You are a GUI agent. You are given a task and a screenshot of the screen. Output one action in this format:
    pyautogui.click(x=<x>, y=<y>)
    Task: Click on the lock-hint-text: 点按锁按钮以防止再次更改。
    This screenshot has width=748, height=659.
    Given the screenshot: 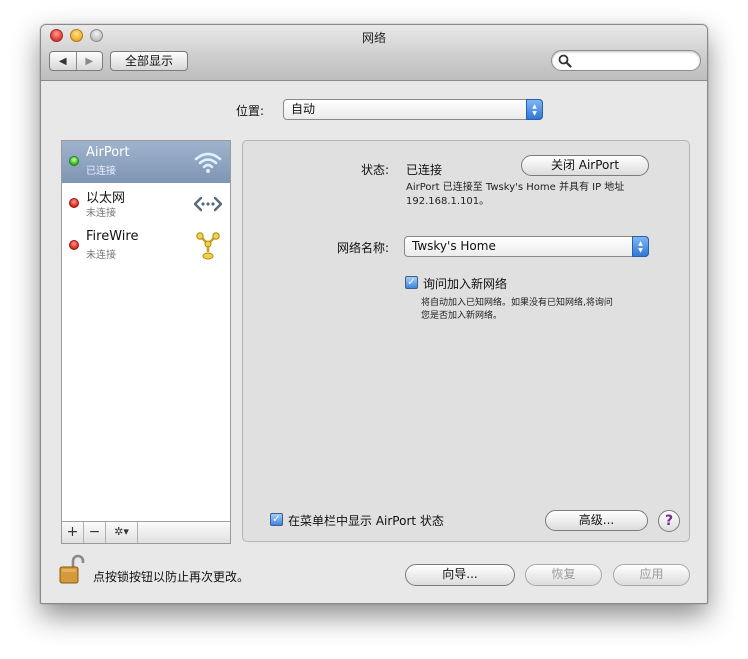 What is the action you would take?
    pyautogui.click(x=171, y=577)
    